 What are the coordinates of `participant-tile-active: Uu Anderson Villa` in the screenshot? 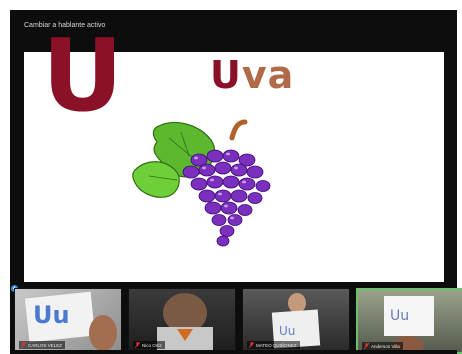 It's located at (409, 321).